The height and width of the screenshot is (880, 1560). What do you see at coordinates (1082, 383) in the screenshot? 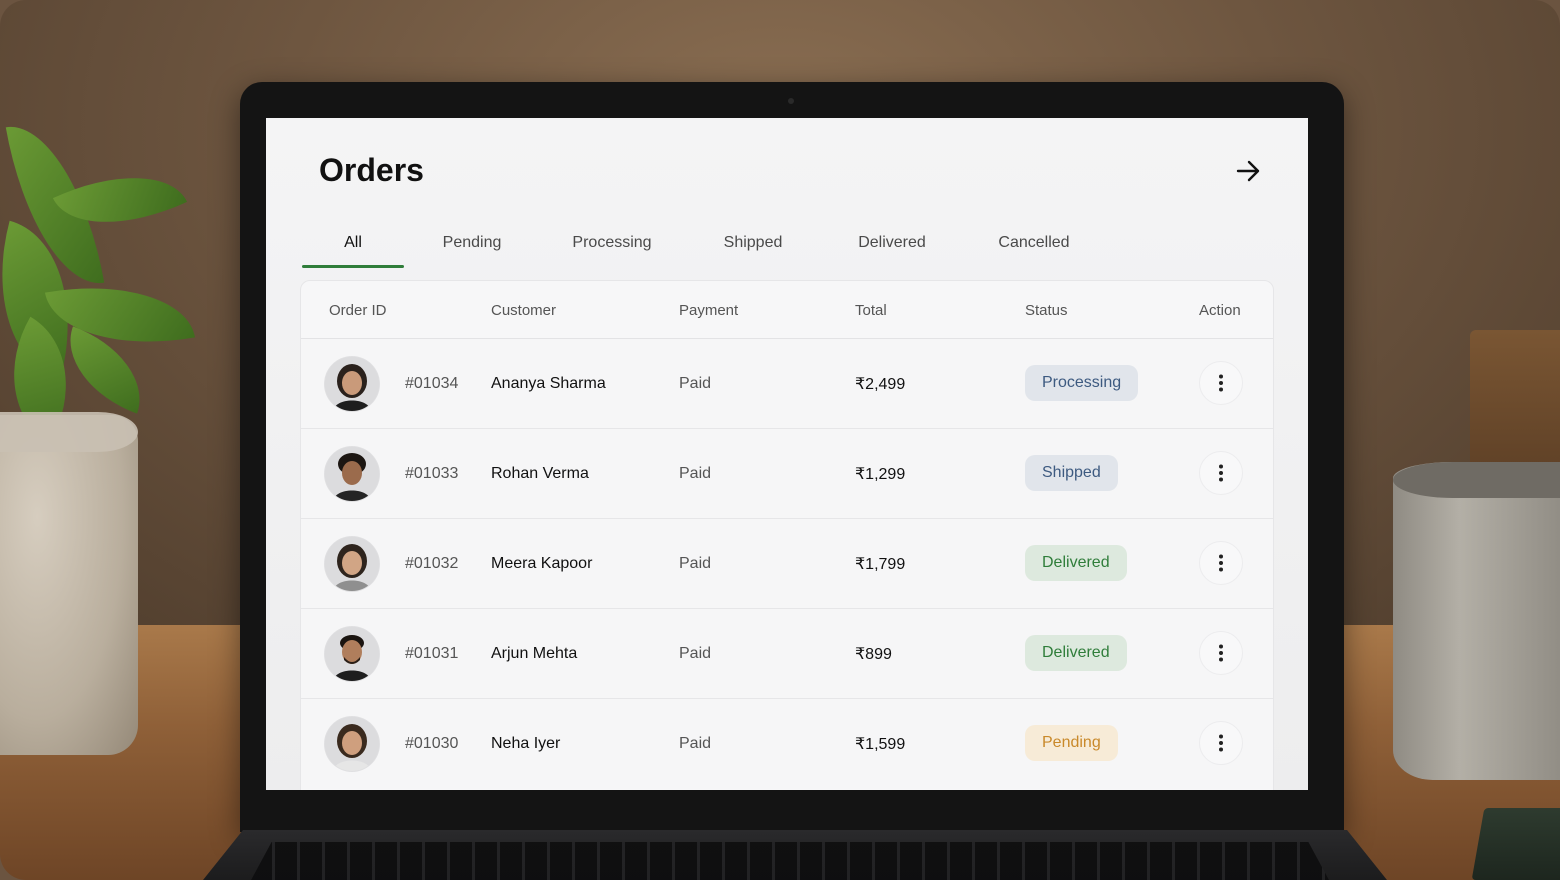
I see `status-badge: Processing` at bounding box center [1082, 383].